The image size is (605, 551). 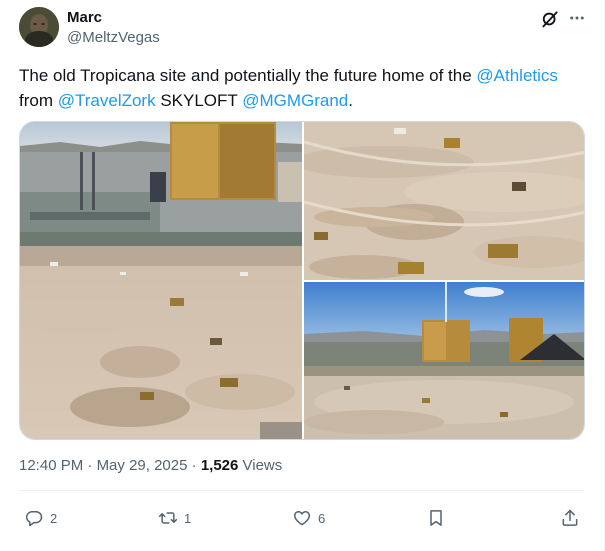 What do you see at coordinates (302, 490) in the screenshot?
I see `divider` at bounding box center [302, 490].